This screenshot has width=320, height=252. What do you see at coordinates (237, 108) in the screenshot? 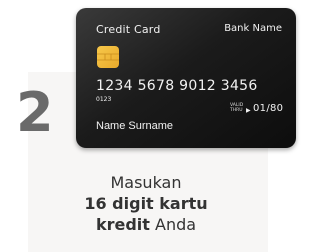
I see `valid-thru-label: VALID THRU` at bounding box center [237, 108].